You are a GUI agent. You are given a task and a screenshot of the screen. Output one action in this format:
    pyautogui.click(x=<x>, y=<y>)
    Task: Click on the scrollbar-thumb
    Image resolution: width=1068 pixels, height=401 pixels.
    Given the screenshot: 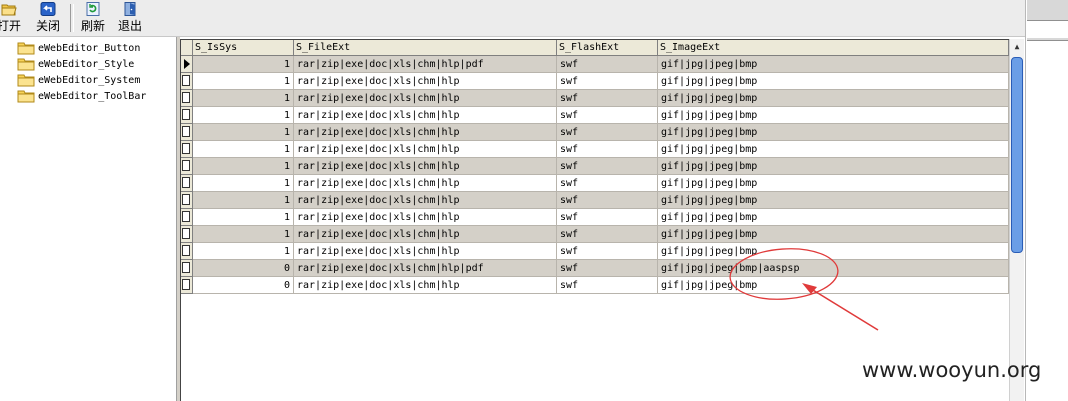 What is the action you would take?
    pyautogui.click(x=1017, y=155)
    